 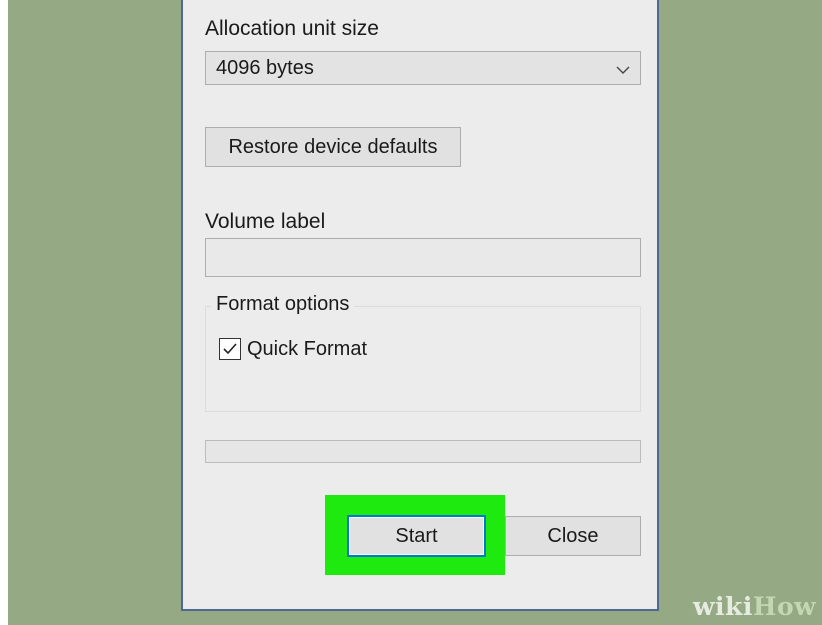 What do you see at coordinates (307, 349) in the screenshot?
I see `quick-format-label: Quick Format` at bounding box center [307, 349].